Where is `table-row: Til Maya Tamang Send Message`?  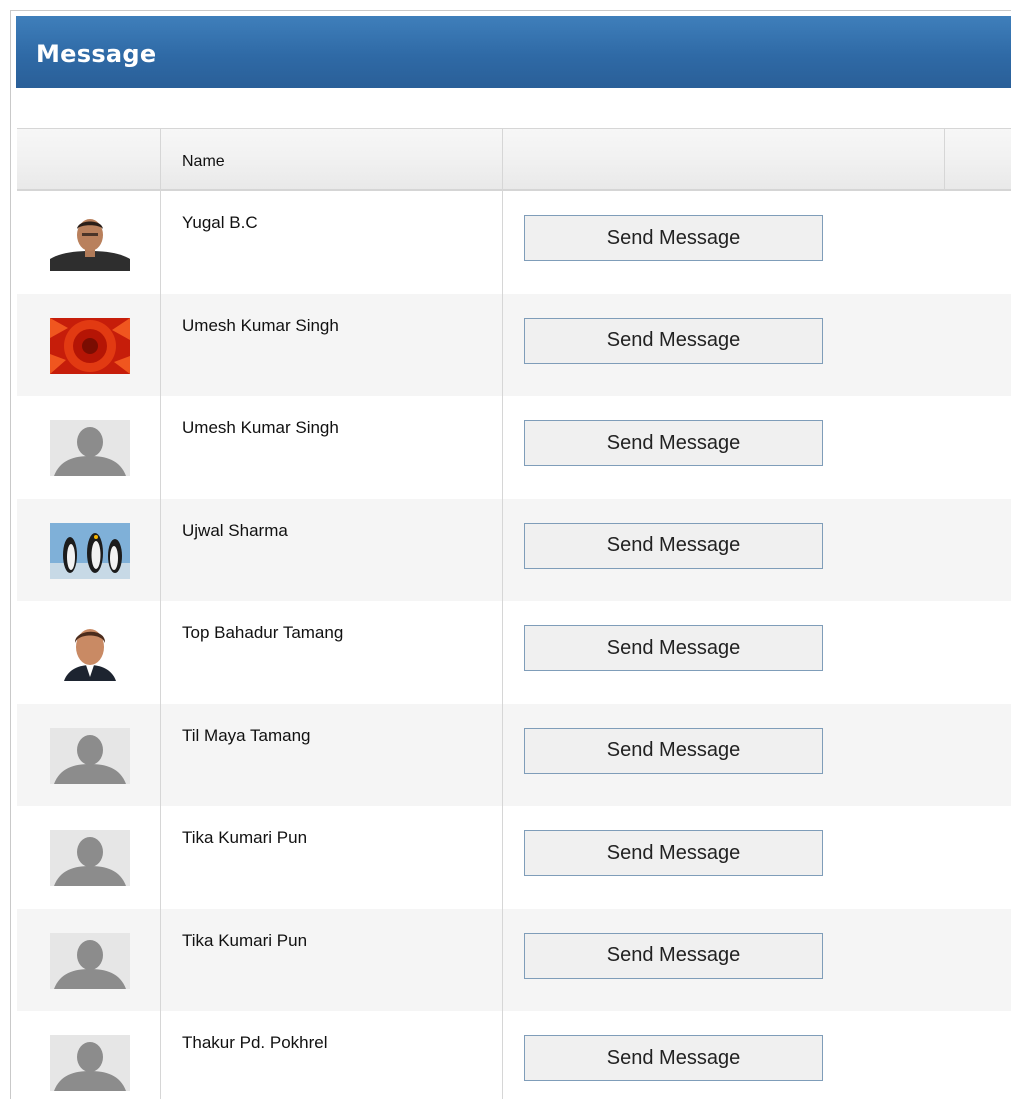
table-row: Til Maya Tamang Send Message is located at coordinates (514, 754).